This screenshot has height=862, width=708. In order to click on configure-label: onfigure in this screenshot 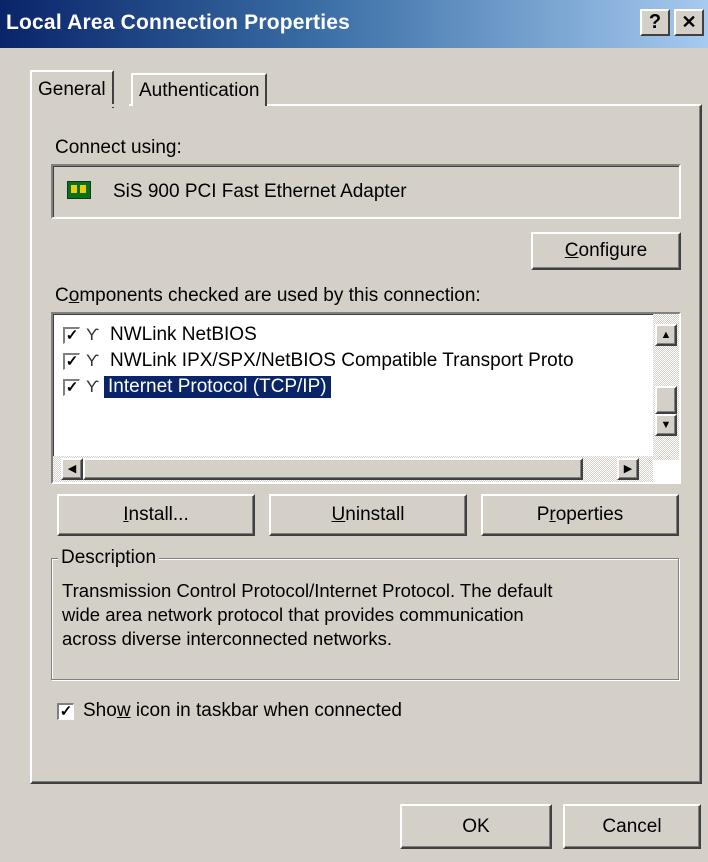, I will do `click(613, 250)`.